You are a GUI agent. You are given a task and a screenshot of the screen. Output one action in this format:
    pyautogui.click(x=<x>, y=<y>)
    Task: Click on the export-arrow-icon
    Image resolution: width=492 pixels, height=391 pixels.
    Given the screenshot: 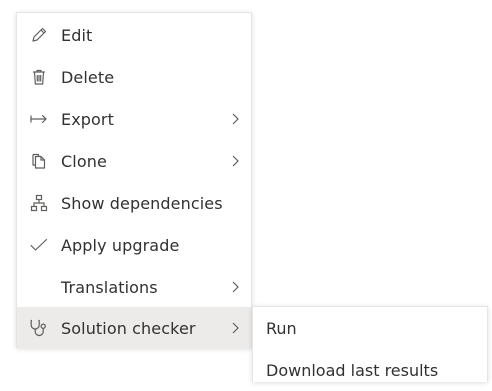 What is the action you would take?
    pyautogui.click(x=39, y=119)
    